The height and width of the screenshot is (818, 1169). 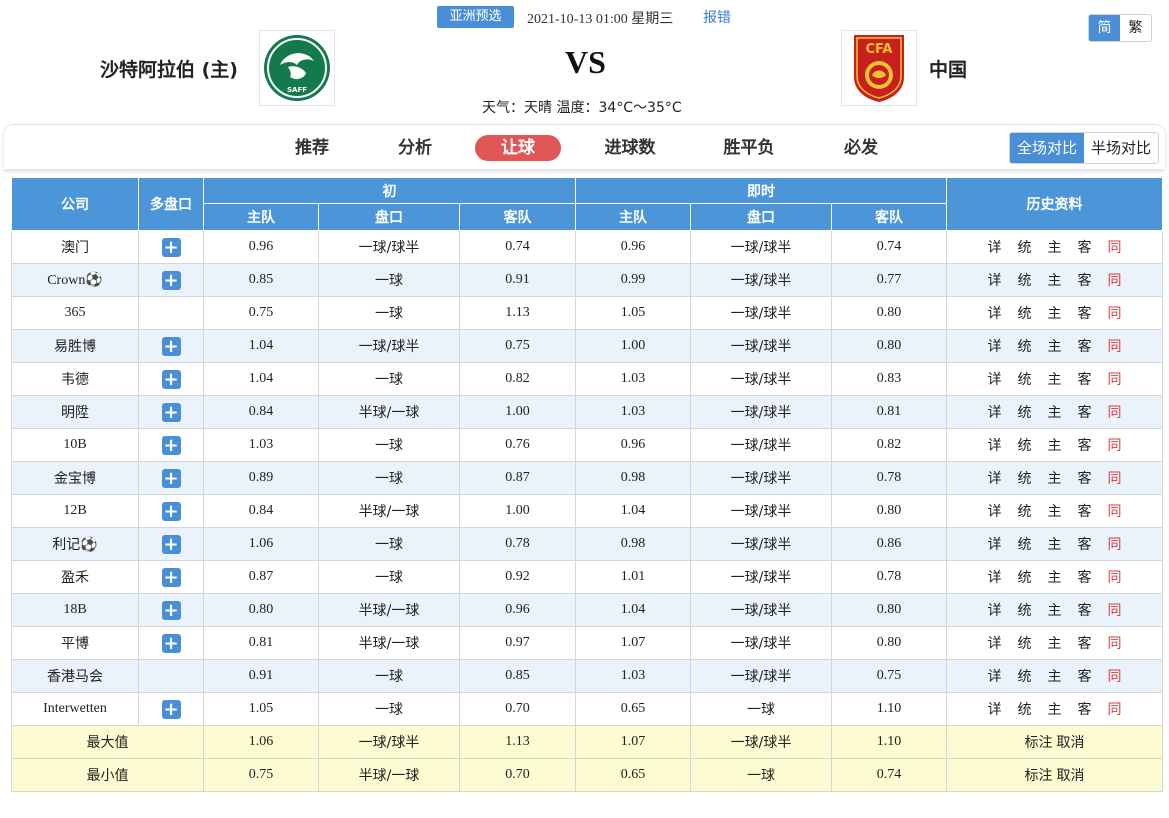 I want to click on tab-goals: 进球数, so click(x=630, y=148).